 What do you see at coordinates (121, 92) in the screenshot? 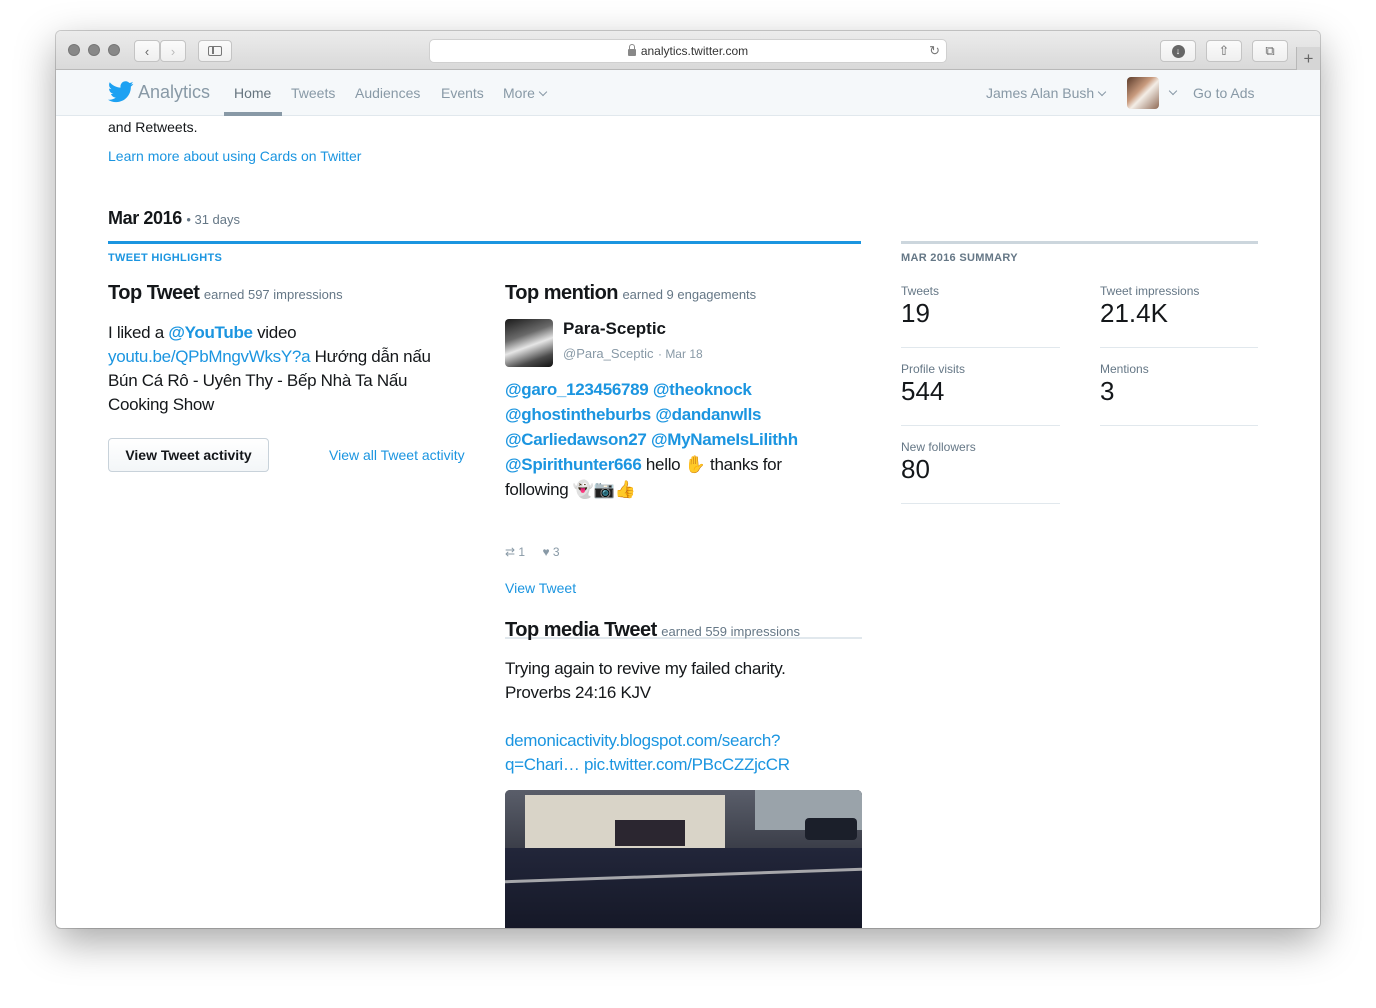
I see `twitter-bird-icon` at bounding box center [121, 92].